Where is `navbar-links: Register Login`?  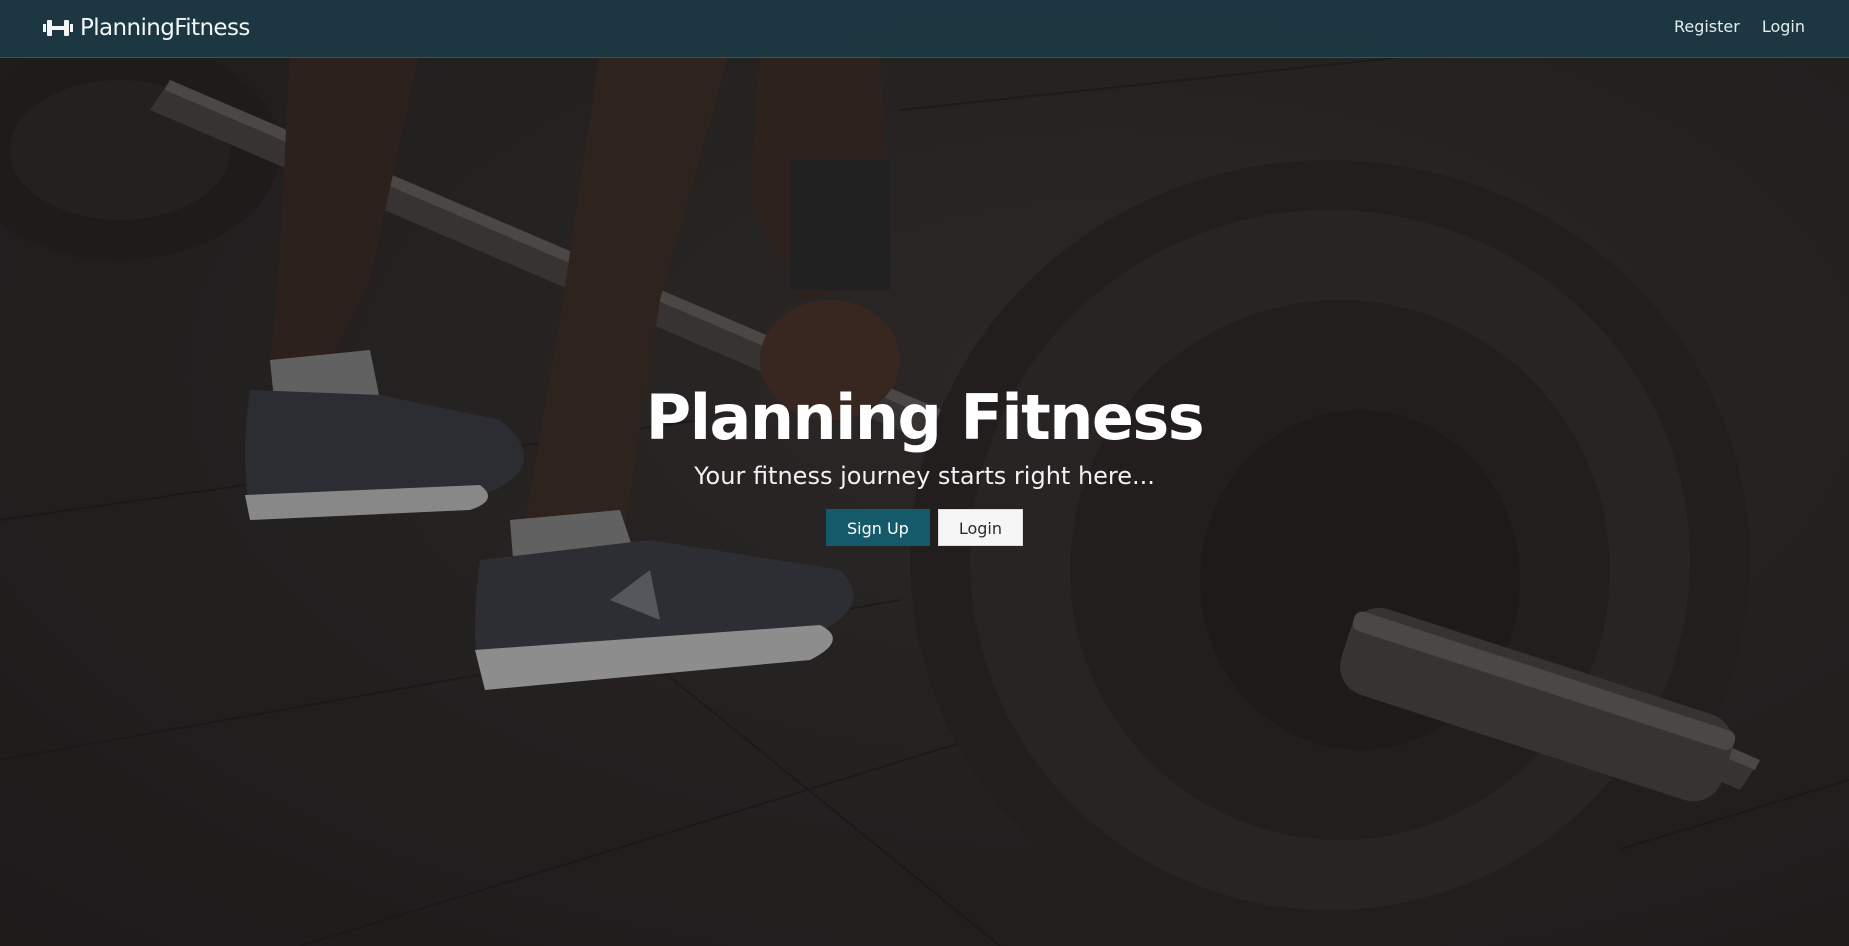 navbar-links: Register Login is located at coordinates (1739, 27).